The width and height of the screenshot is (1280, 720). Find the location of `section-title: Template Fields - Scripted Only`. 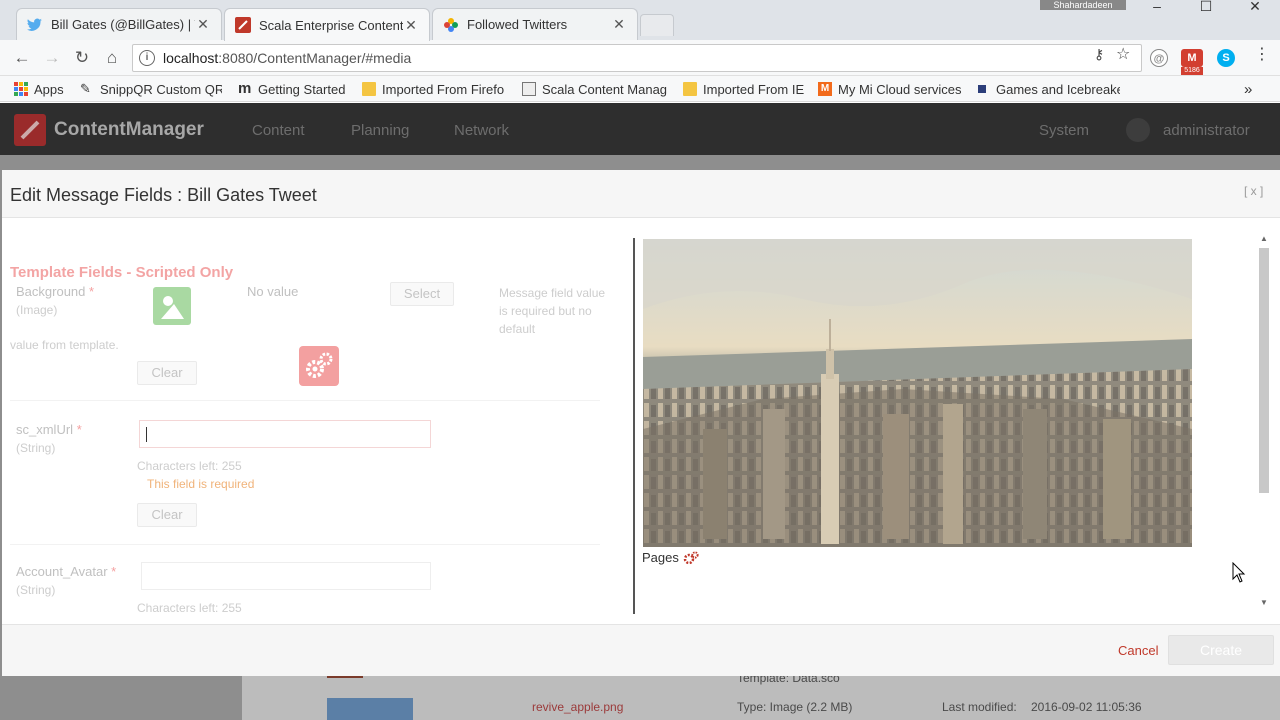

section-title: Template Fields - Scripted Only is located at coordinates (122, 272).